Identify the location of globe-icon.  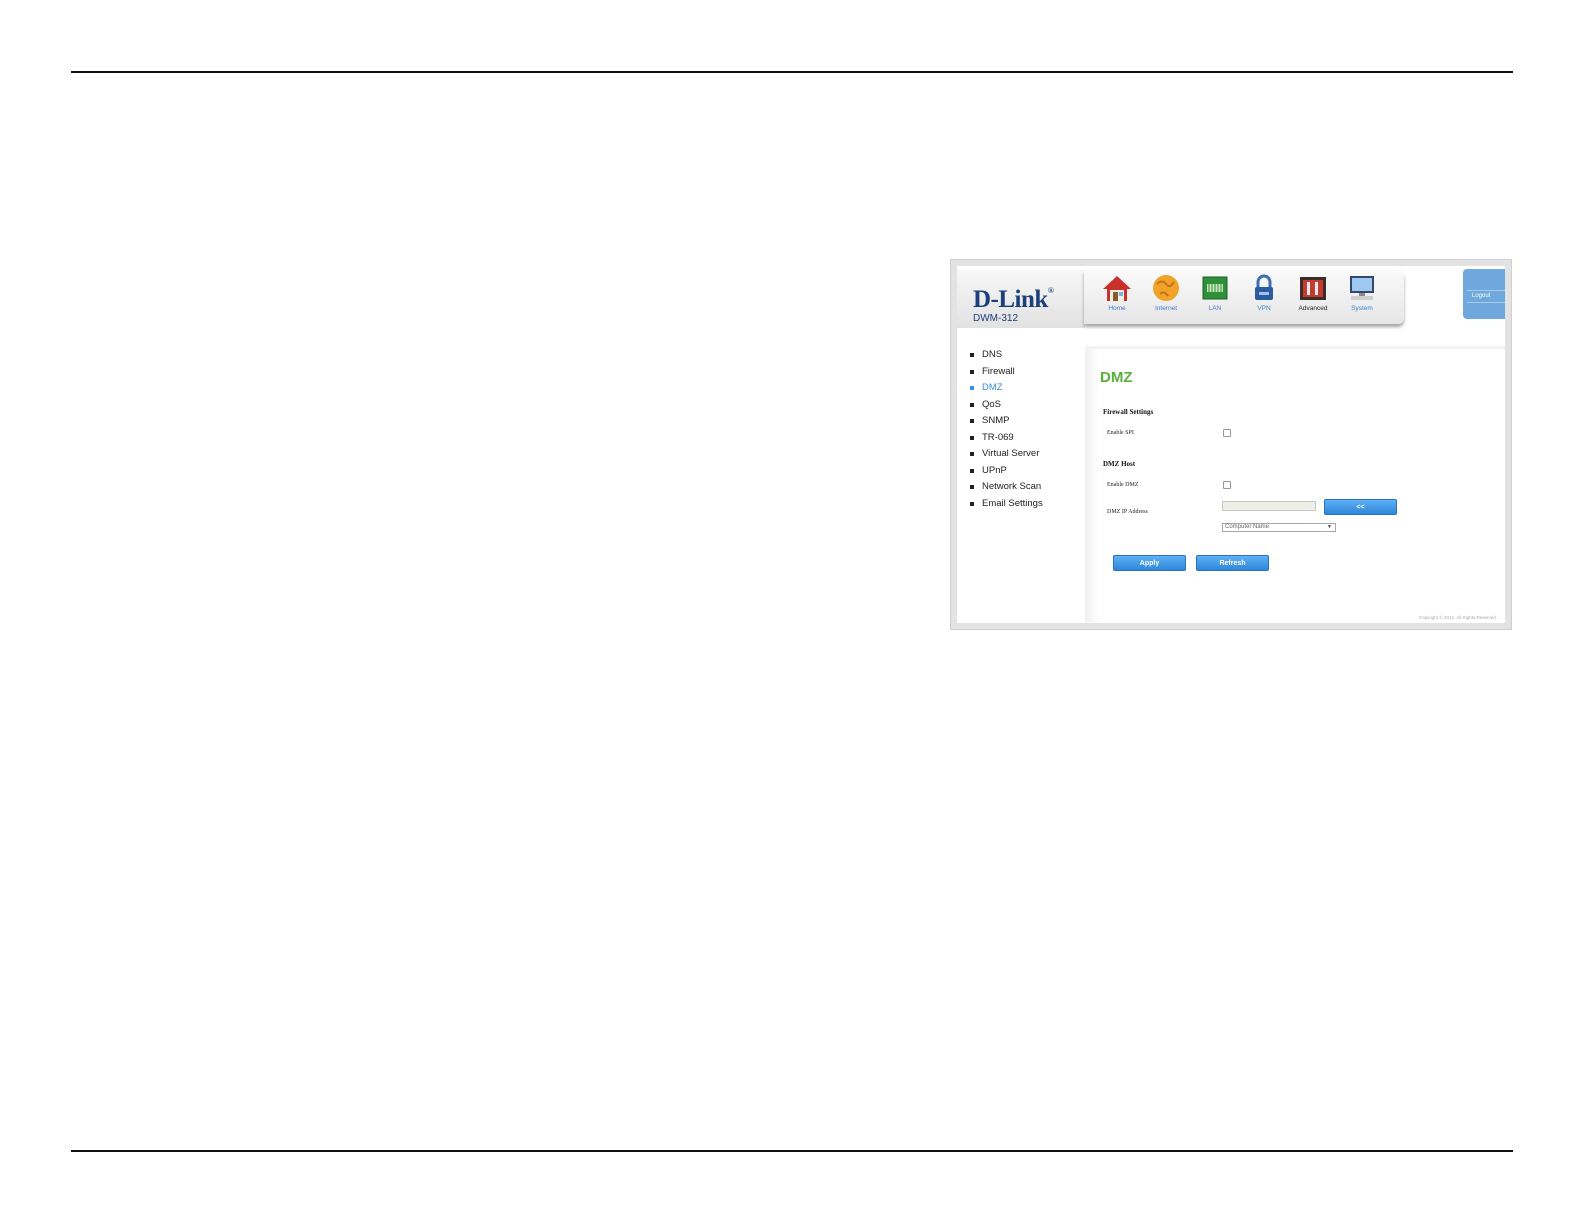
(1166, 288).